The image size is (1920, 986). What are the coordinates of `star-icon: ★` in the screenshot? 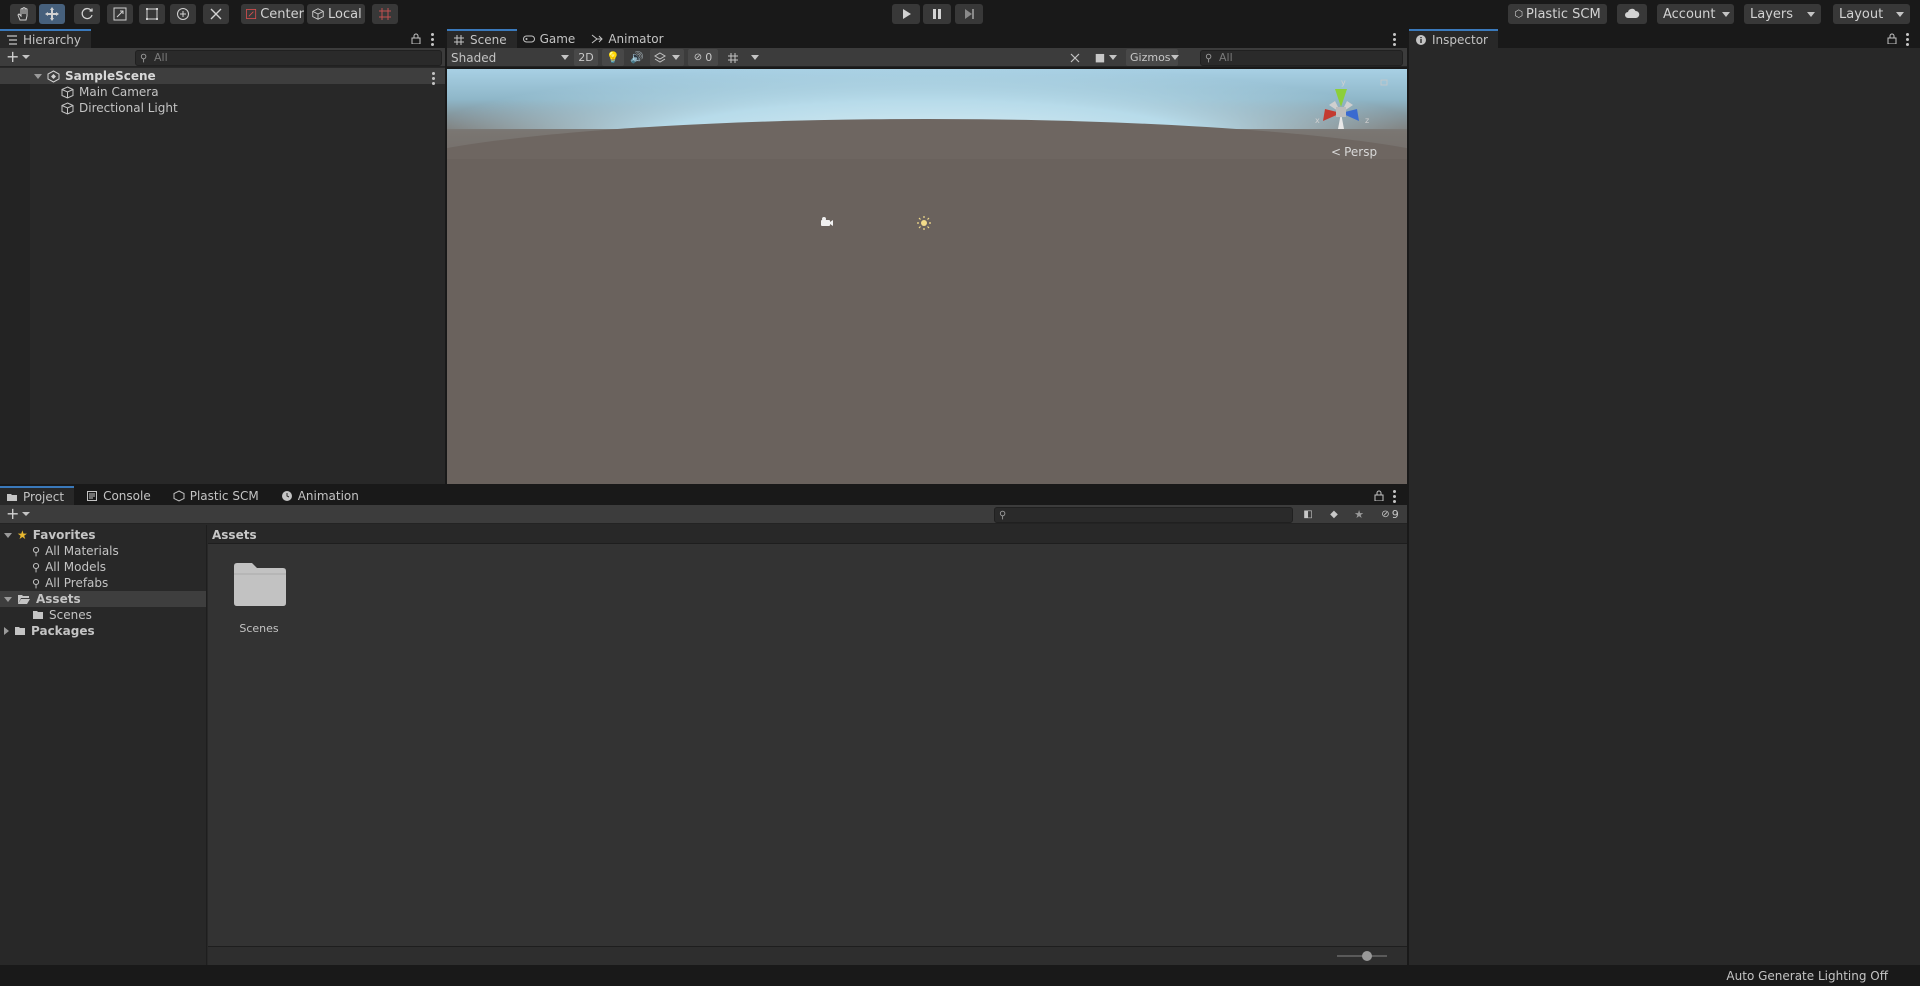 It's located at (22, 535).